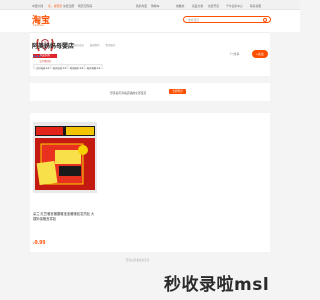 This screenshot has height=300, width=320. Describe the element at coordinates (255, 6) in the screenshot. I see `support-link: 联系客服` at that location.